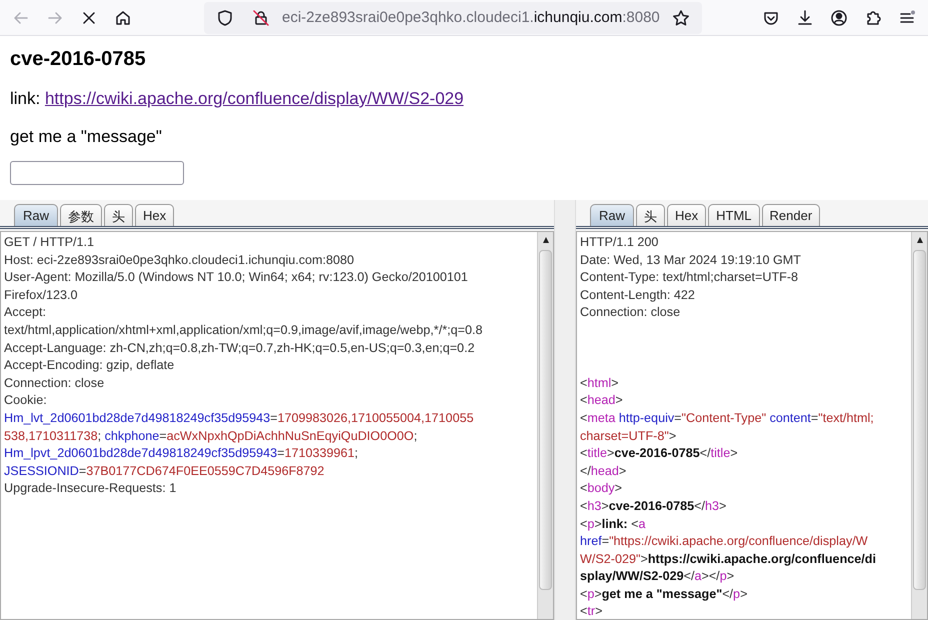 This screenshot has height=620, width=928. Describe the element at coordinates (613, 524) in the screenshot. I see `code-line: <p>link: <a` at that location.